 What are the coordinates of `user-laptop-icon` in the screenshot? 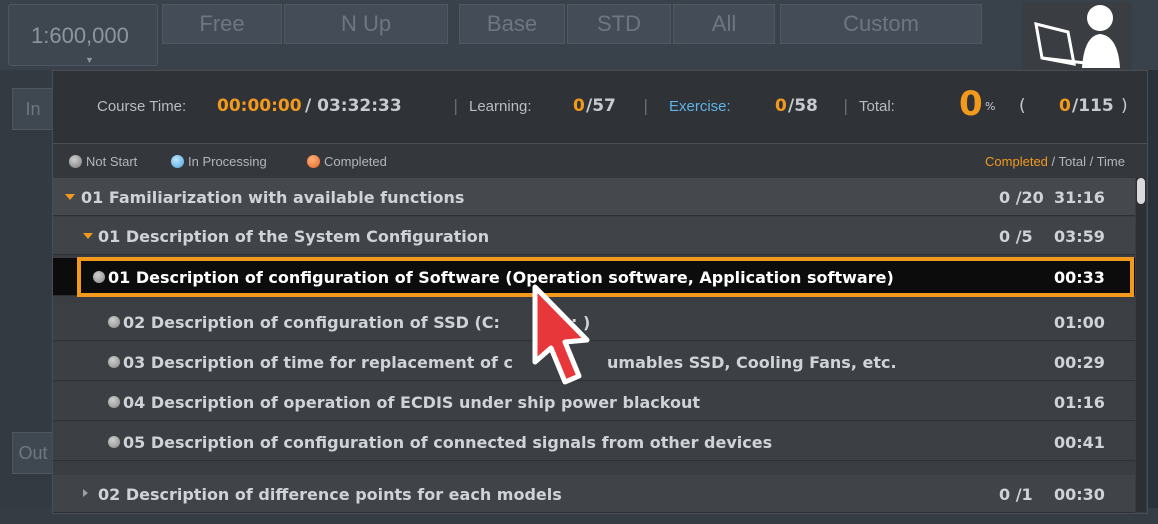 It's located at (1077, 36).